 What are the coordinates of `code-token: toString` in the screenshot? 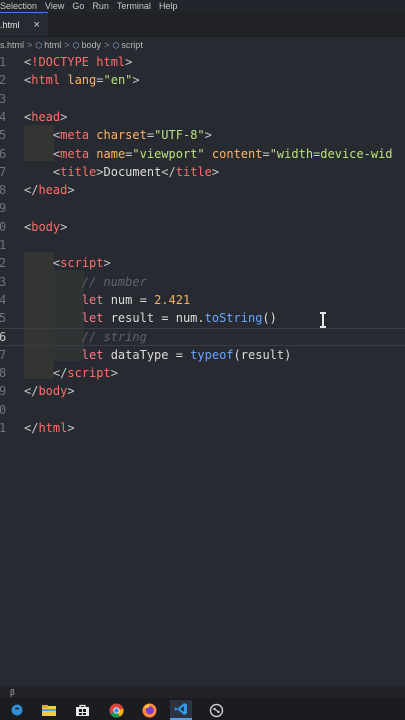 It's located at (233, 318).